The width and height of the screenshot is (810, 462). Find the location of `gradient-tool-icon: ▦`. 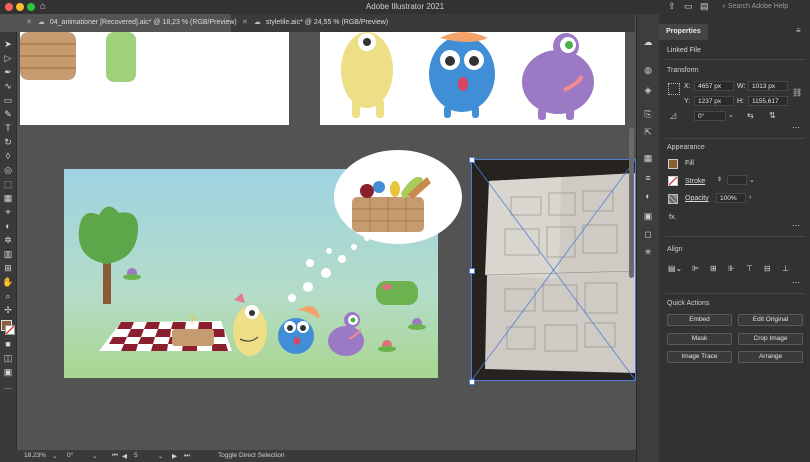

gradient-tool-icon: ▦ is located at coordinates (8, 198).